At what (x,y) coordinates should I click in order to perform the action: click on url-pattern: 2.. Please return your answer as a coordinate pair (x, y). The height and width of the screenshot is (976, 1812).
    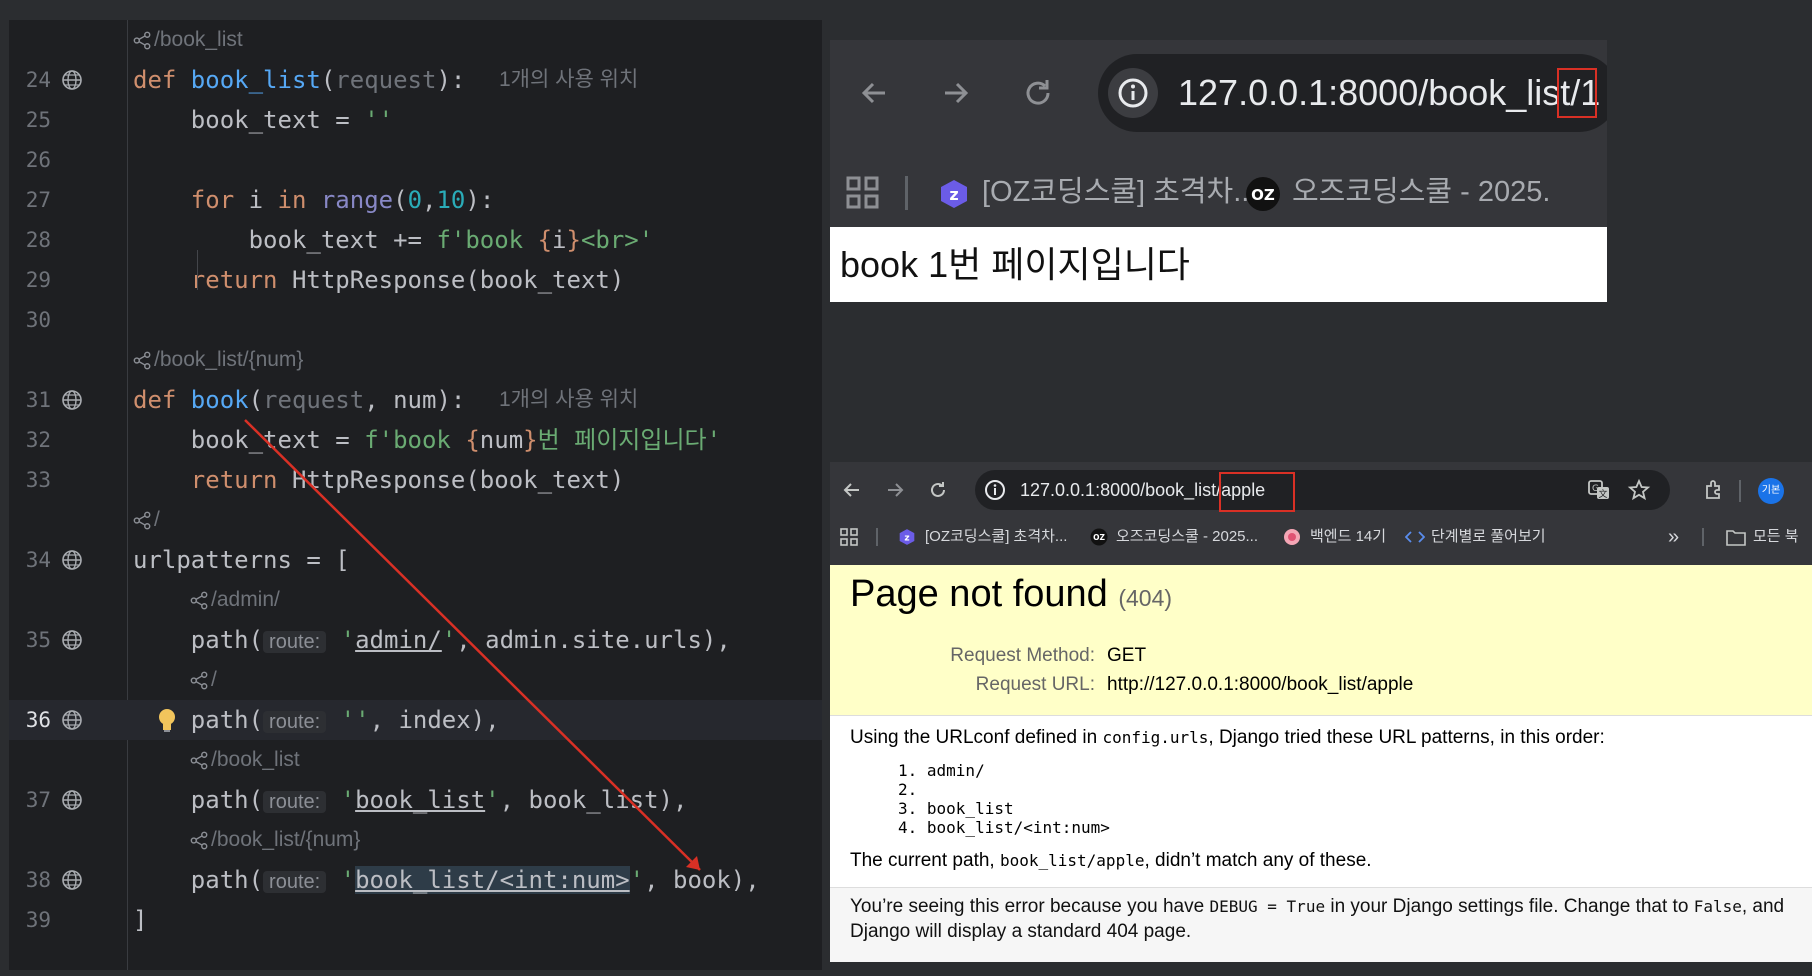
    Looking at the image, I should click on (908, 789).